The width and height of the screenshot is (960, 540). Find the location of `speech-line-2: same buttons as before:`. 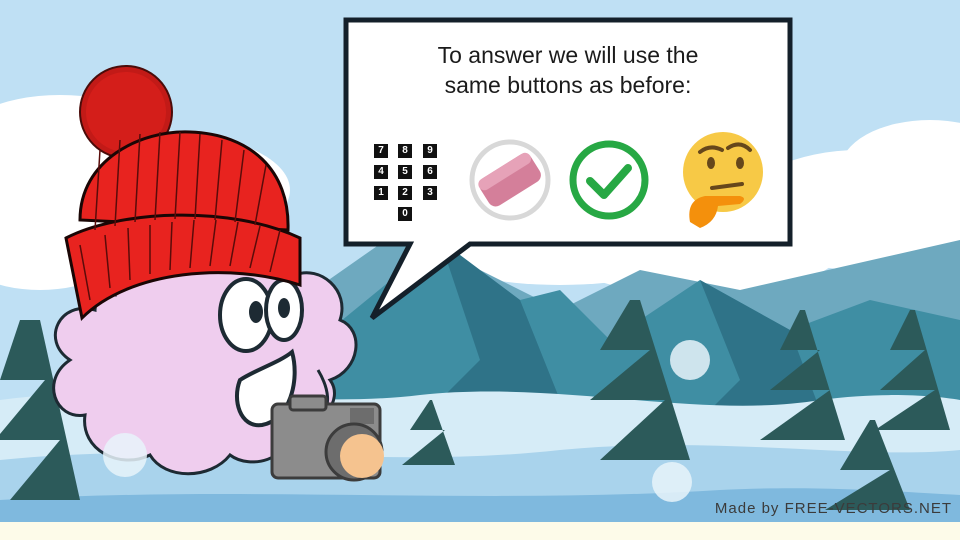

speech-line-2: same buttons as before: is located at coordinates (568, 85).